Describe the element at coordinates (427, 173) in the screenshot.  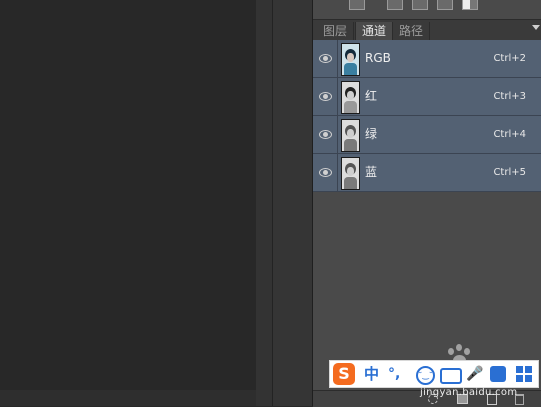
I see `channel-row-blue: 蓝 Ctrl+5` at that location.